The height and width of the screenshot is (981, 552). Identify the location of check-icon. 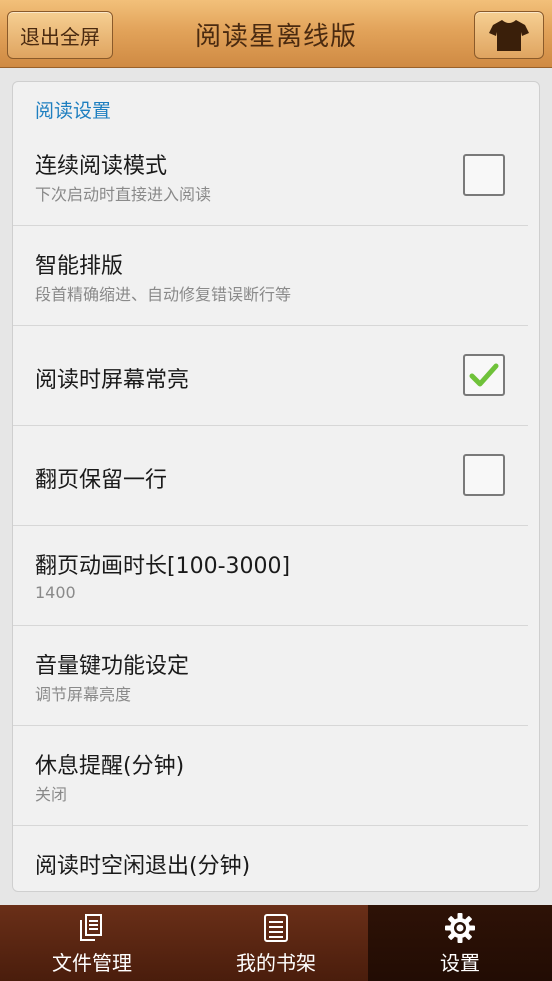
(484, 375).